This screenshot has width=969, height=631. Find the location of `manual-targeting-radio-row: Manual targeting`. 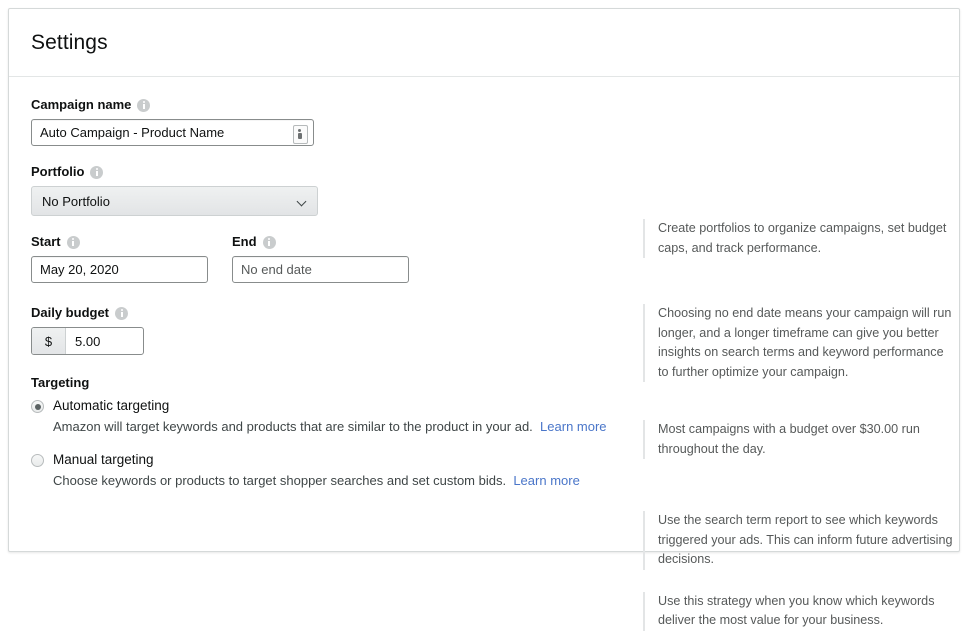

manual-targeting-radio-row: Manual targeting is located at coordinates (331, 460).